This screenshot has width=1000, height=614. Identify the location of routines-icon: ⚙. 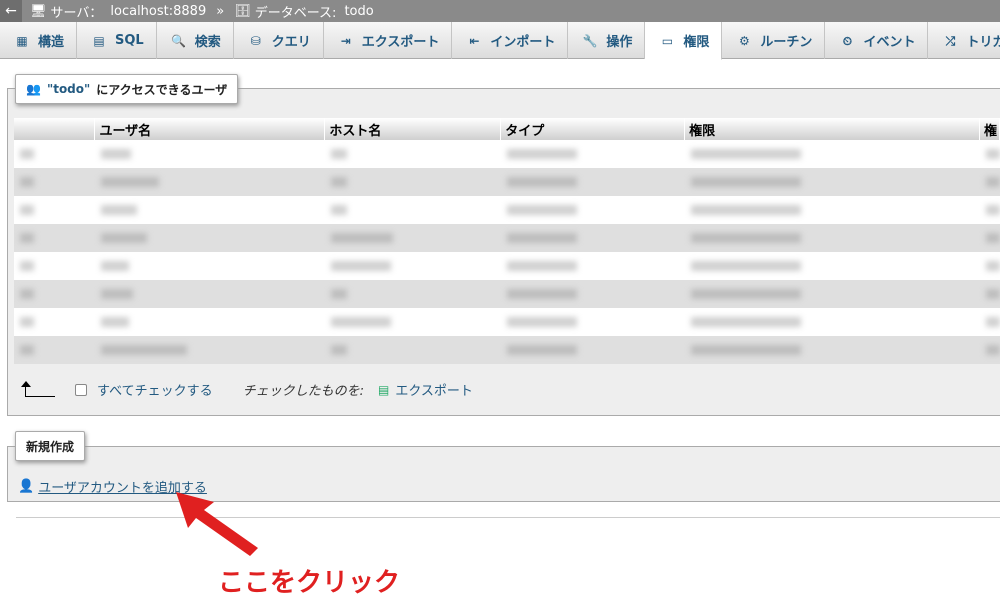
(744, 40).